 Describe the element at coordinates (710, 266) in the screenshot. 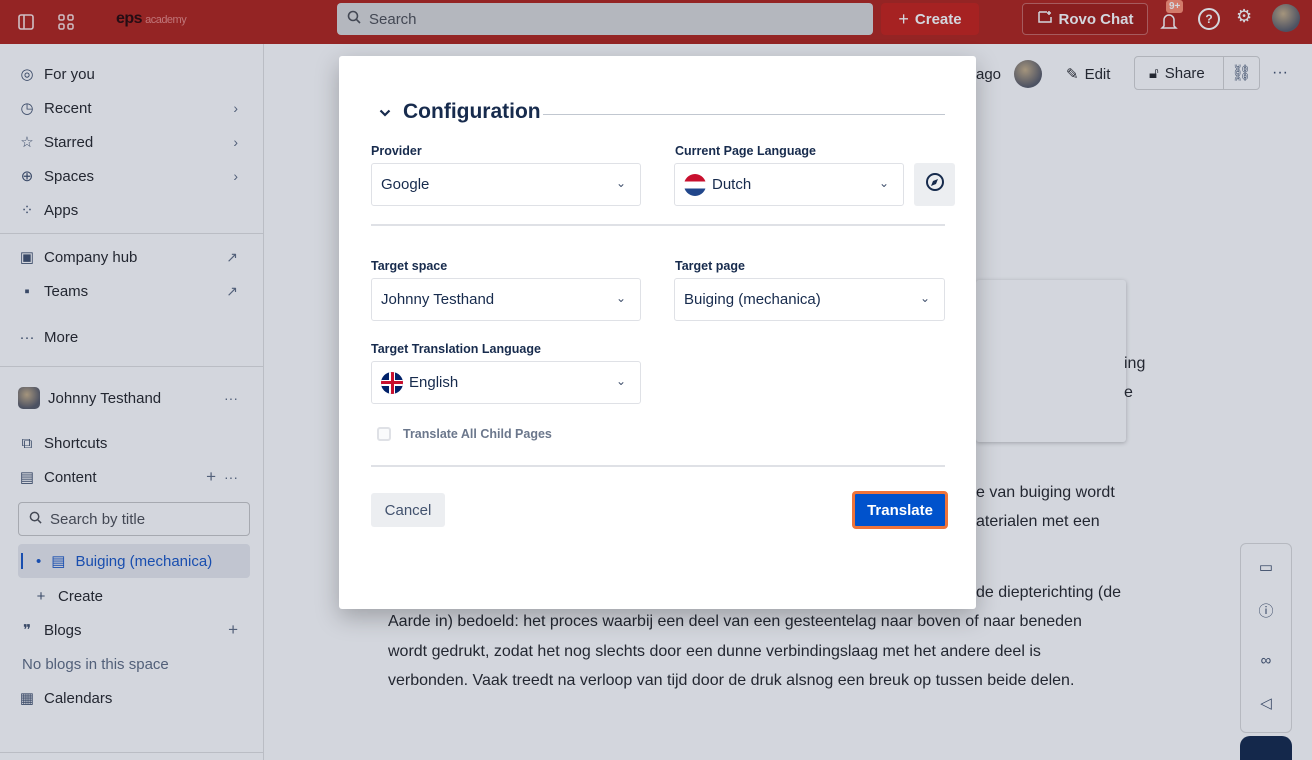

I see `target-page-label: Target page` at that location.